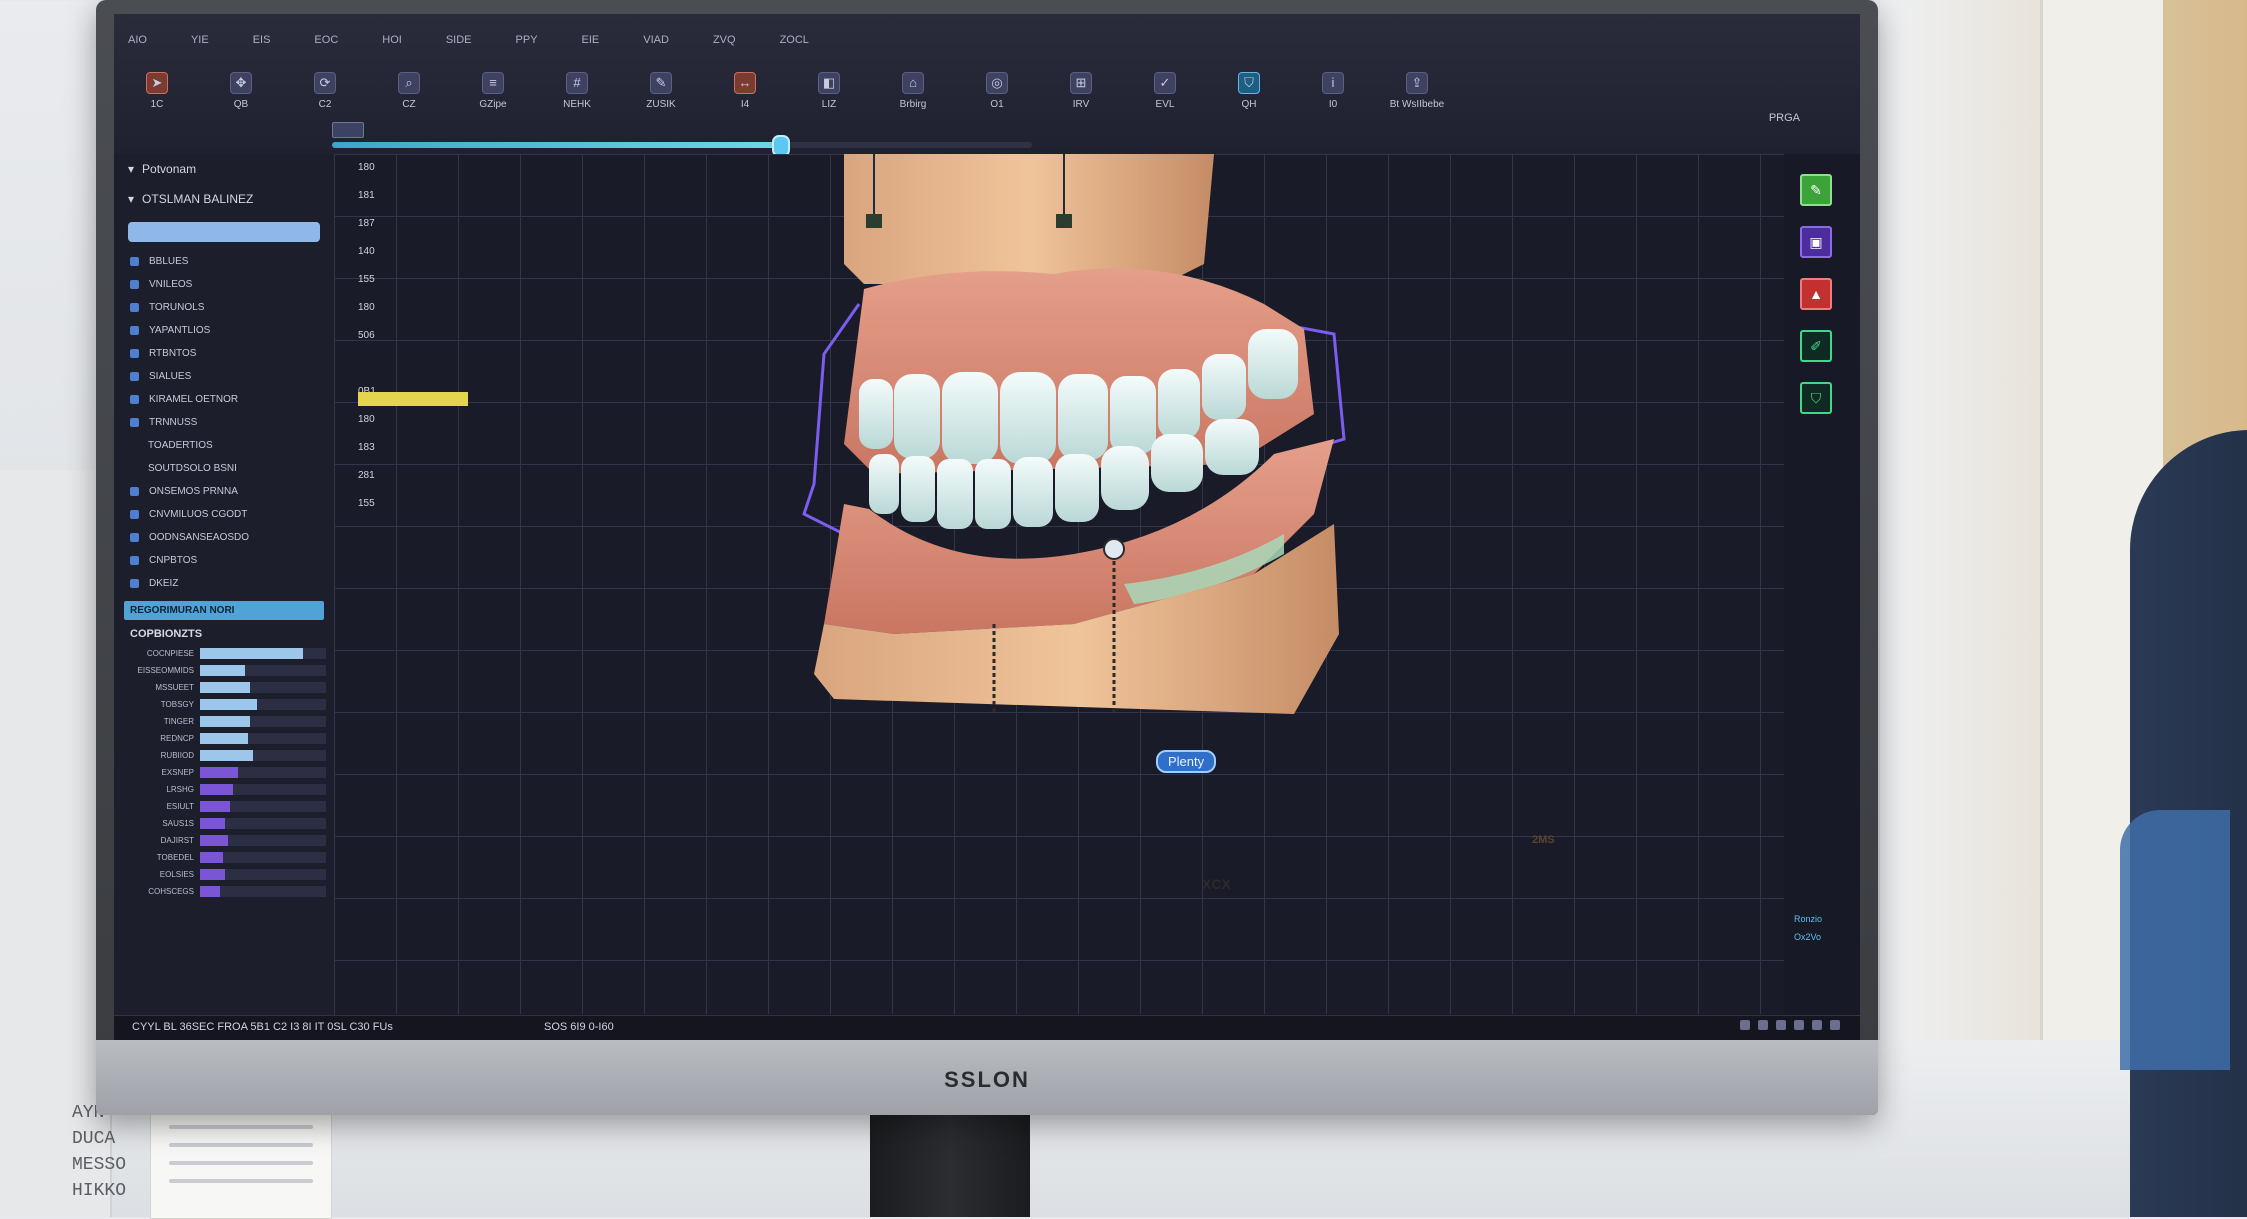 This screenshot has height=1219, width=2247. I want to click on tool-button-tooth: ⛉ QH, so click(1249, 91).